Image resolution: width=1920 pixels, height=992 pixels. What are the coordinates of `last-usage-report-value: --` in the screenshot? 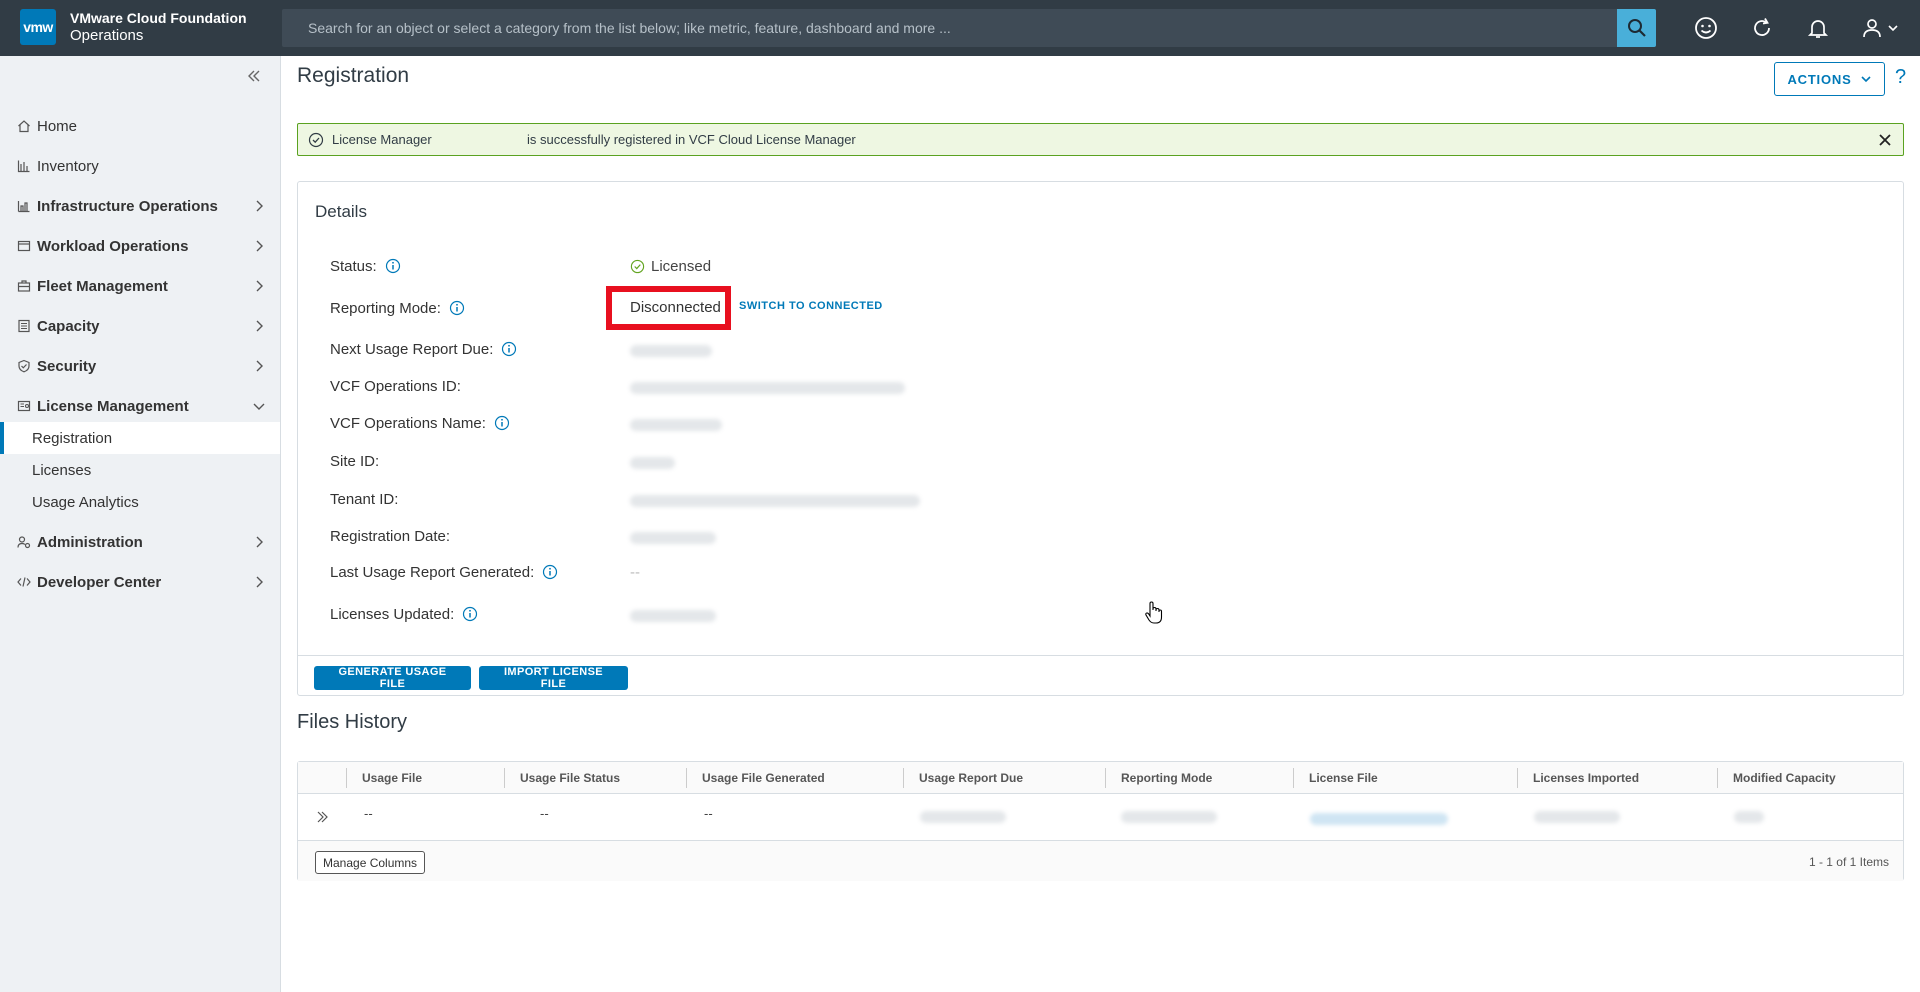 It's located at (635, 572).